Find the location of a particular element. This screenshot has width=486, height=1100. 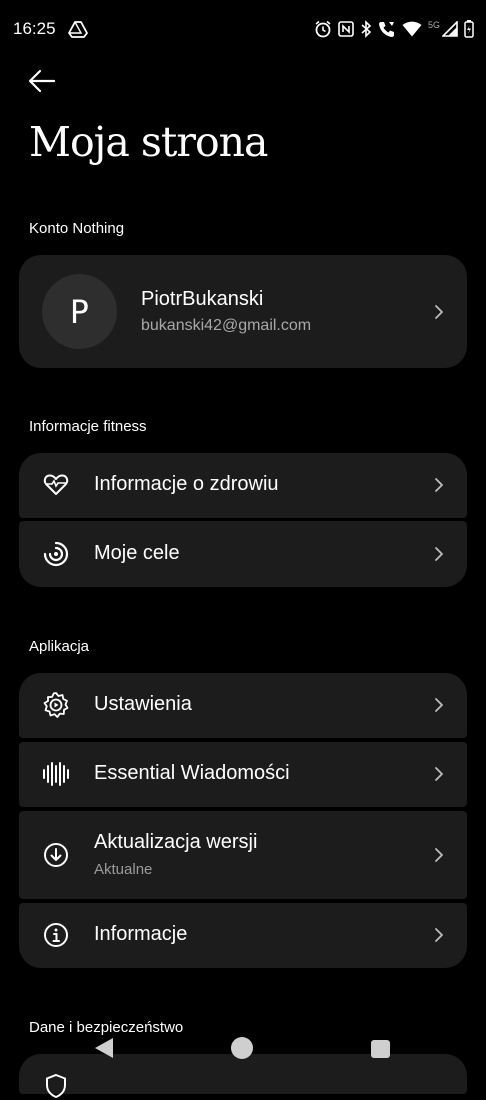

list-item-sublabel: Aktualne is located at coordinates (123, 869).